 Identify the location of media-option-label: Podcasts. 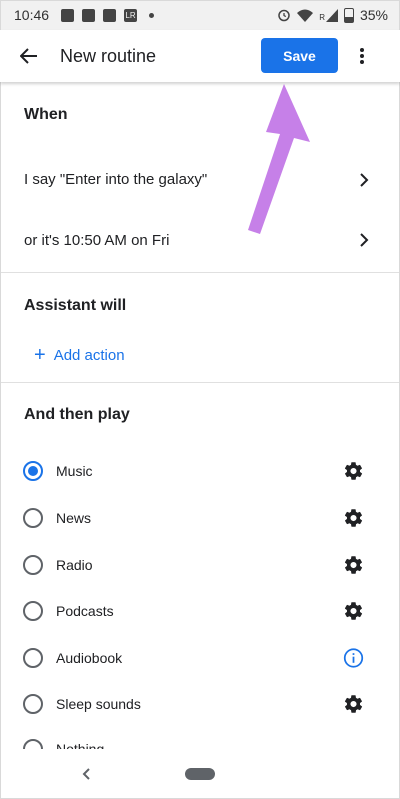
(85, 611).